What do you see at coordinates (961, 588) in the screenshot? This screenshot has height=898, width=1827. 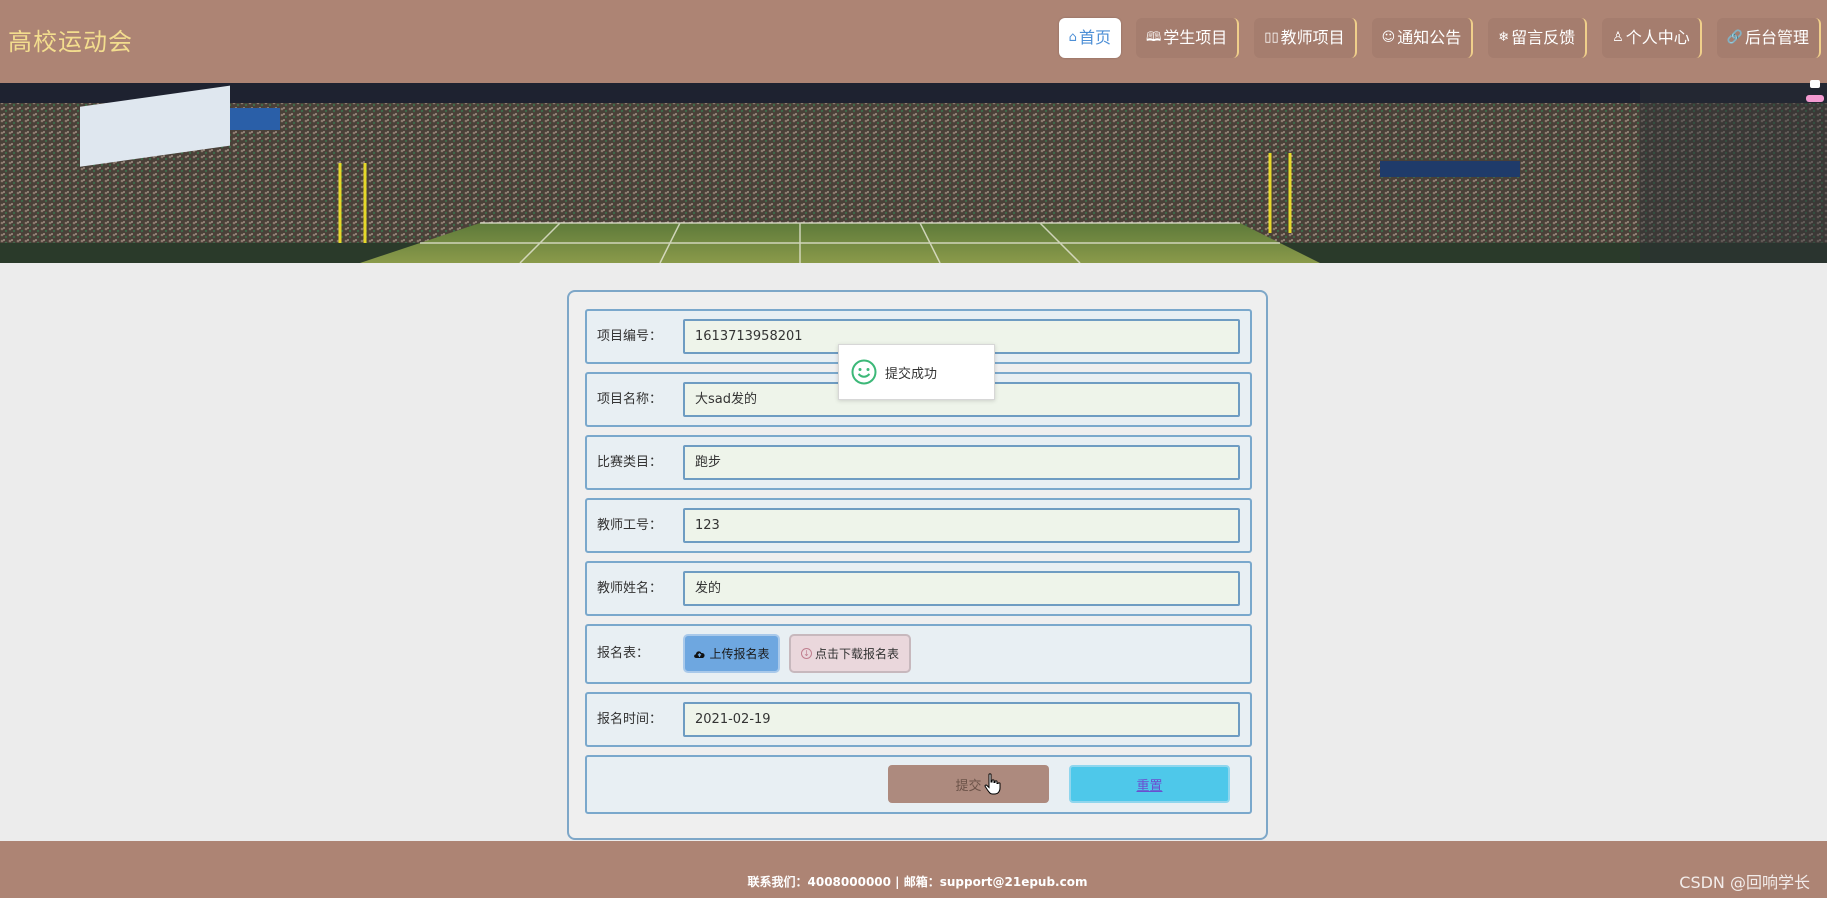 I see `teacher-name-input: 发的` at bounding box center [961, 588].